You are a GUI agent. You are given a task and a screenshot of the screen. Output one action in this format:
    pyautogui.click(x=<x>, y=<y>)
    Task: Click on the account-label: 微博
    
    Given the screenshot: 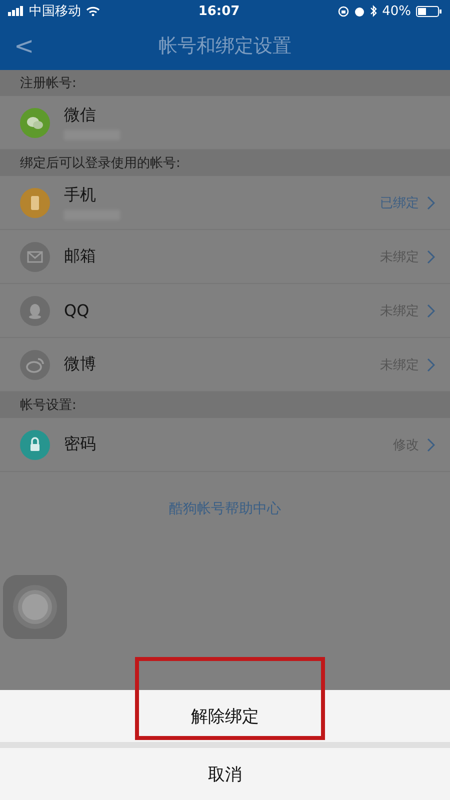 What is the action you would take?
    pyautogui.click(x=80, y=364)
    